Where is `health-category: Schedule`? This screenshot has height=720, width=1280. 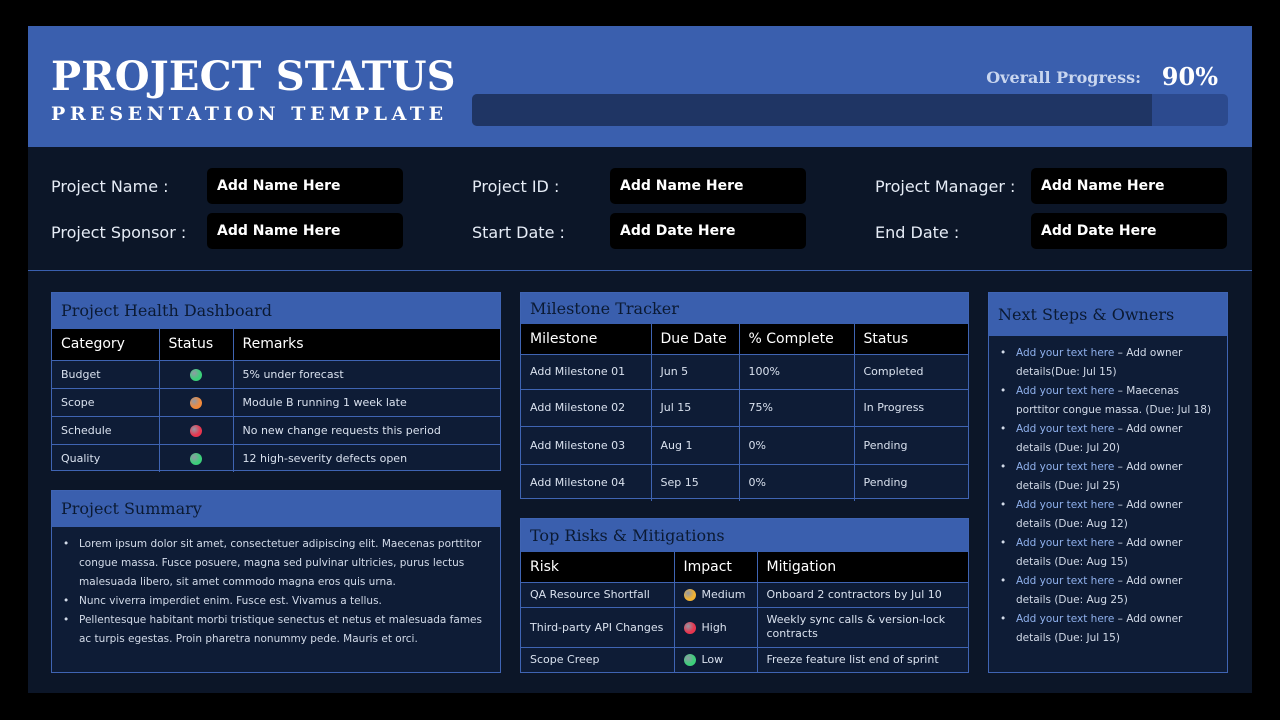
health-category: Schedule is located at coordinates (105, 429).